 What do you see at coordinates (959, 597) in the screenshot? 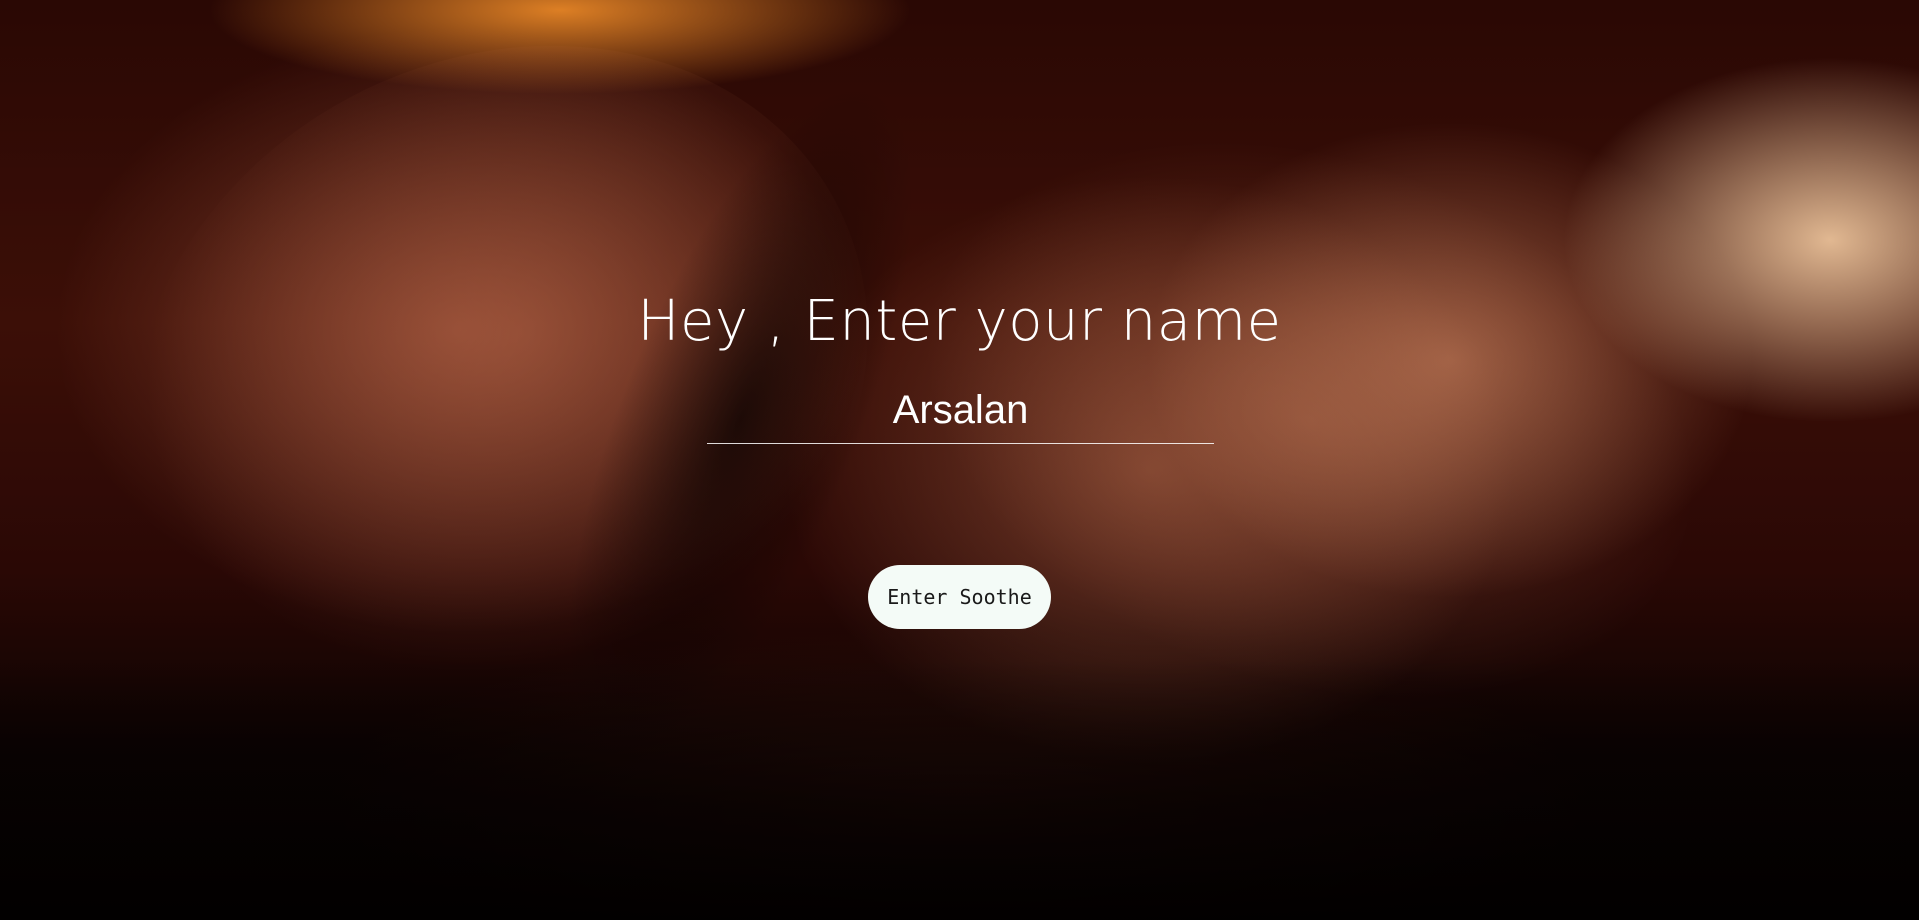
I see `enter-soothe-button: Enter Soothe` at bounding box center [959, 597].